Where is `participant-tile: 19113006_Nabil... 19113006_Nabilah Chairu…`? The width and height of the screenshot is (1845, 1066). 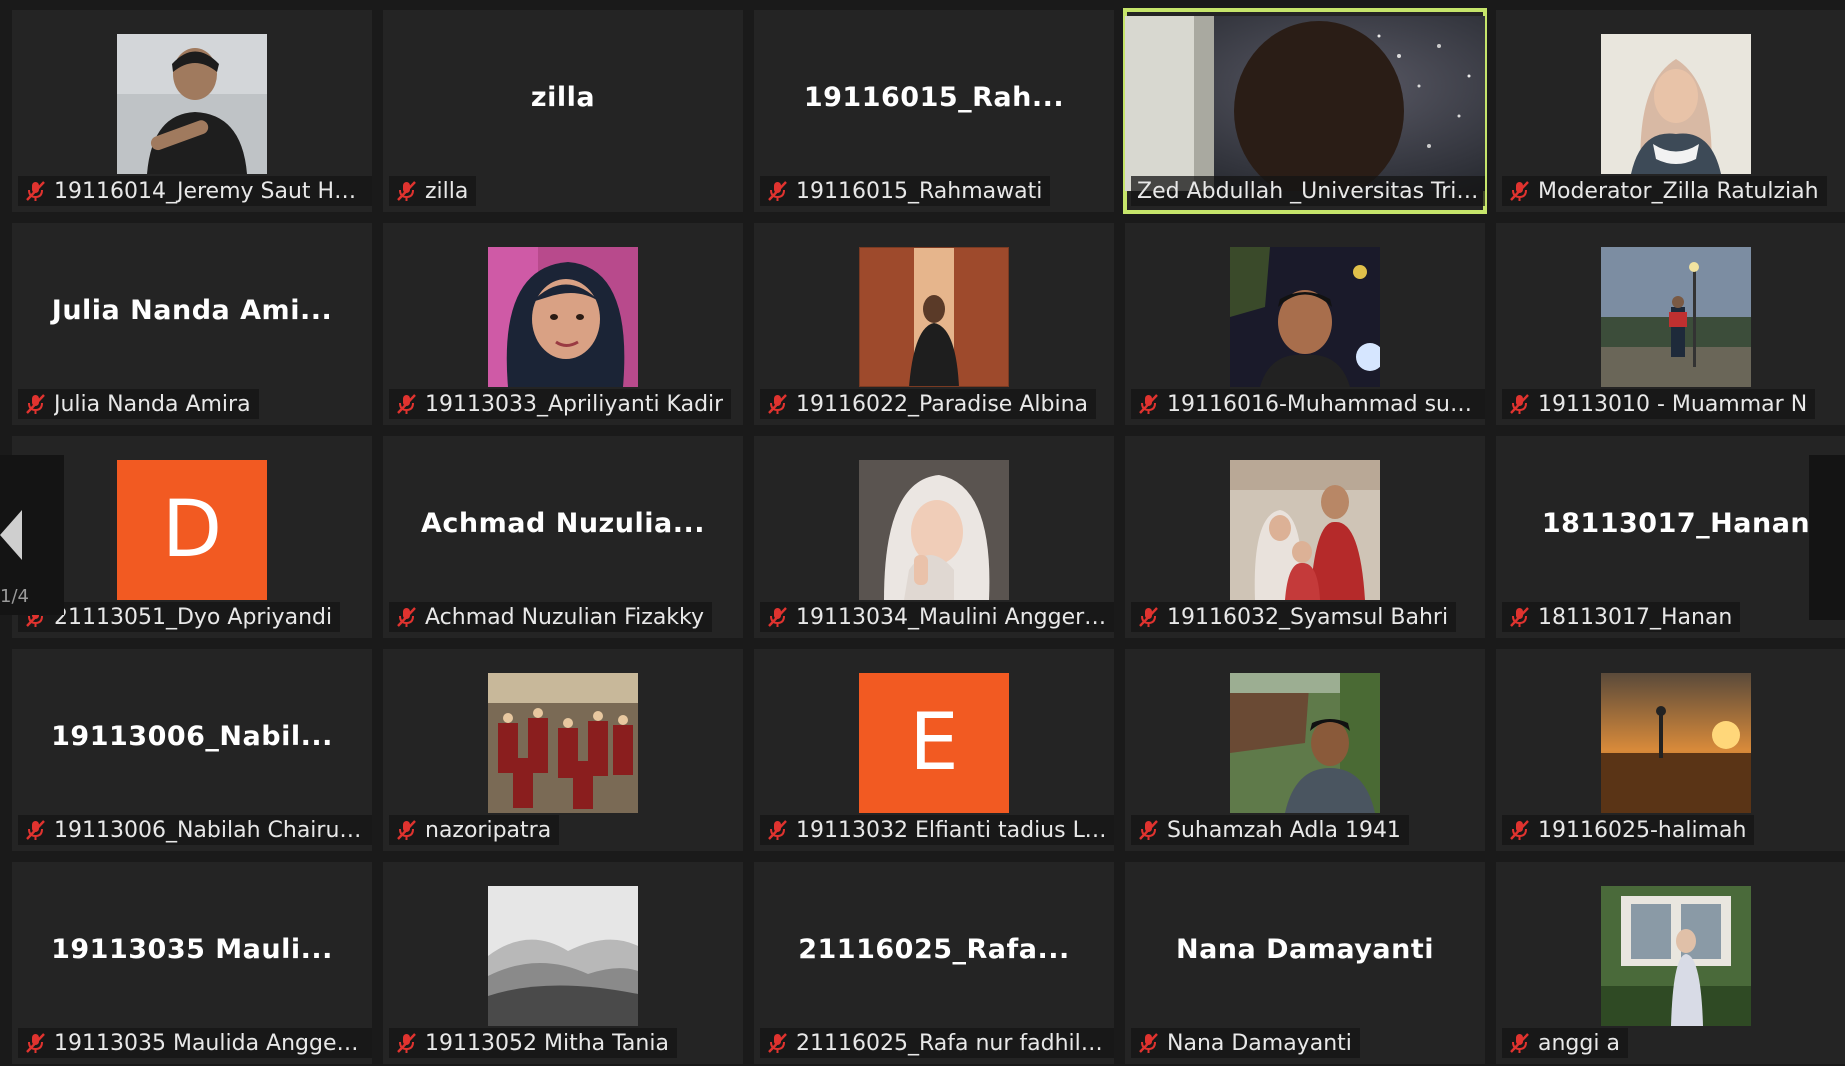 participant-tile: 19113006_Nabil... 19113006_Nabilah Chairu… is located at coordinates (192, 750).